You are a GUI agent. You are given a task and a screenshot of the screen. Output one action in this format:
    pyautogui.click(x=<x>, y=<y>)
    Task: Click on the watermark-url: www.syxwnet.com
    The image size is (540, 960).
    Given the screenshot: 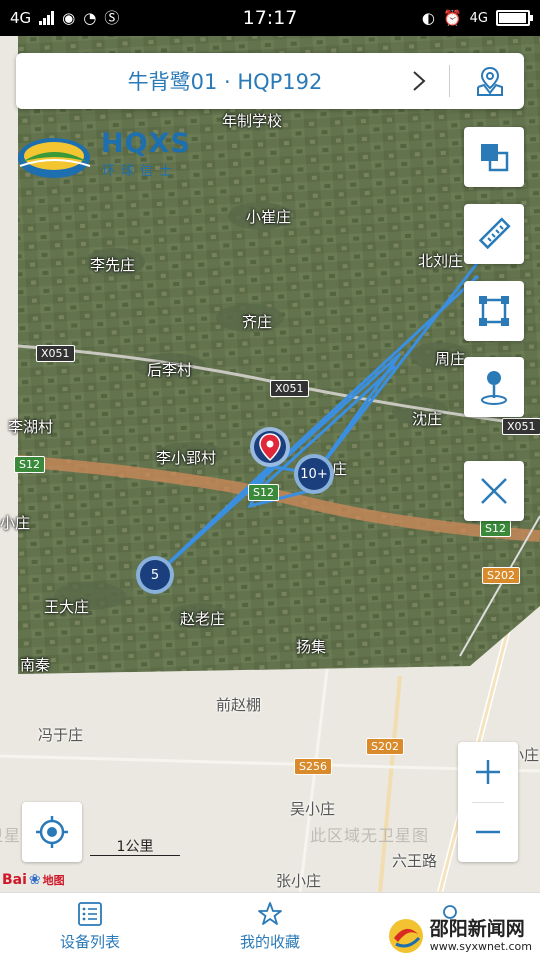 What is the action you would take?
    pyautogui.click(x=480, y=946)
    